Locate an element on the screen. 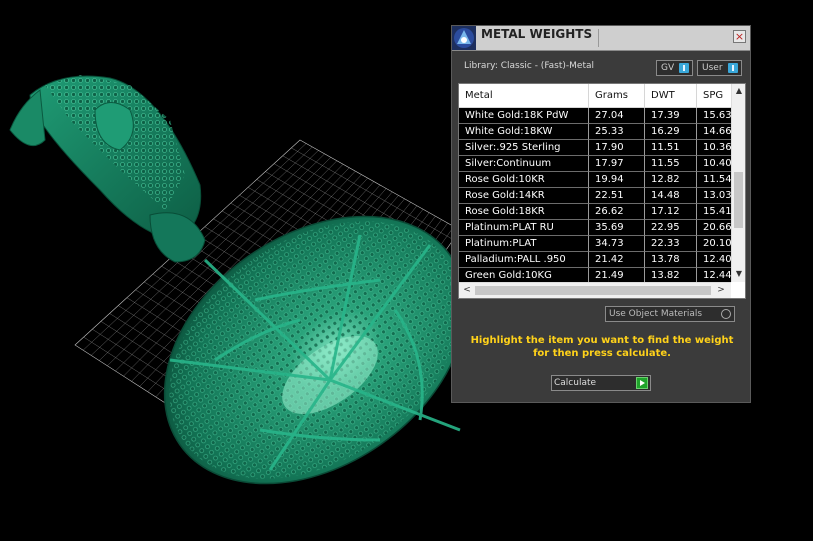 Image resolution: width=813 pixels, height=541 pixels. table-row: Palladium:PALL .950 21.42 13.78 12.40 is located at coordinates (595, 260).